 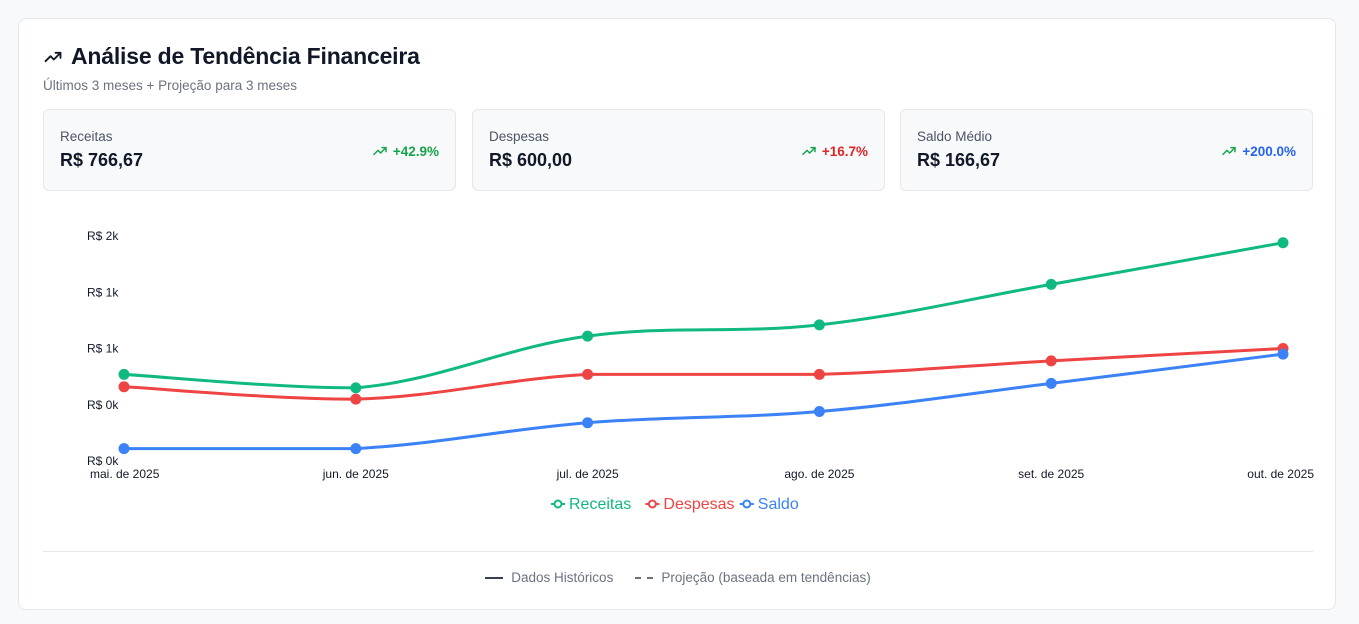 What do you see at coordinates (355, 474) in the screenshot?
I see `x-tick-label: jun. de 2025` at bounding box center [355, 474].